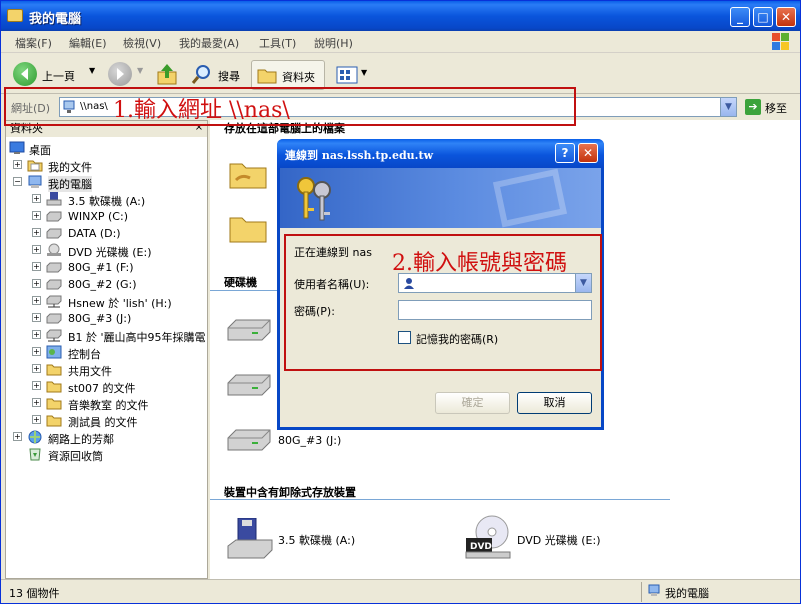 Image resolution: width=801 pixels, height=604 pixels. What do you see at coordinates (250, 538) in the screenshot?
I see `floppy-icon` at bounding box center [250, 538].